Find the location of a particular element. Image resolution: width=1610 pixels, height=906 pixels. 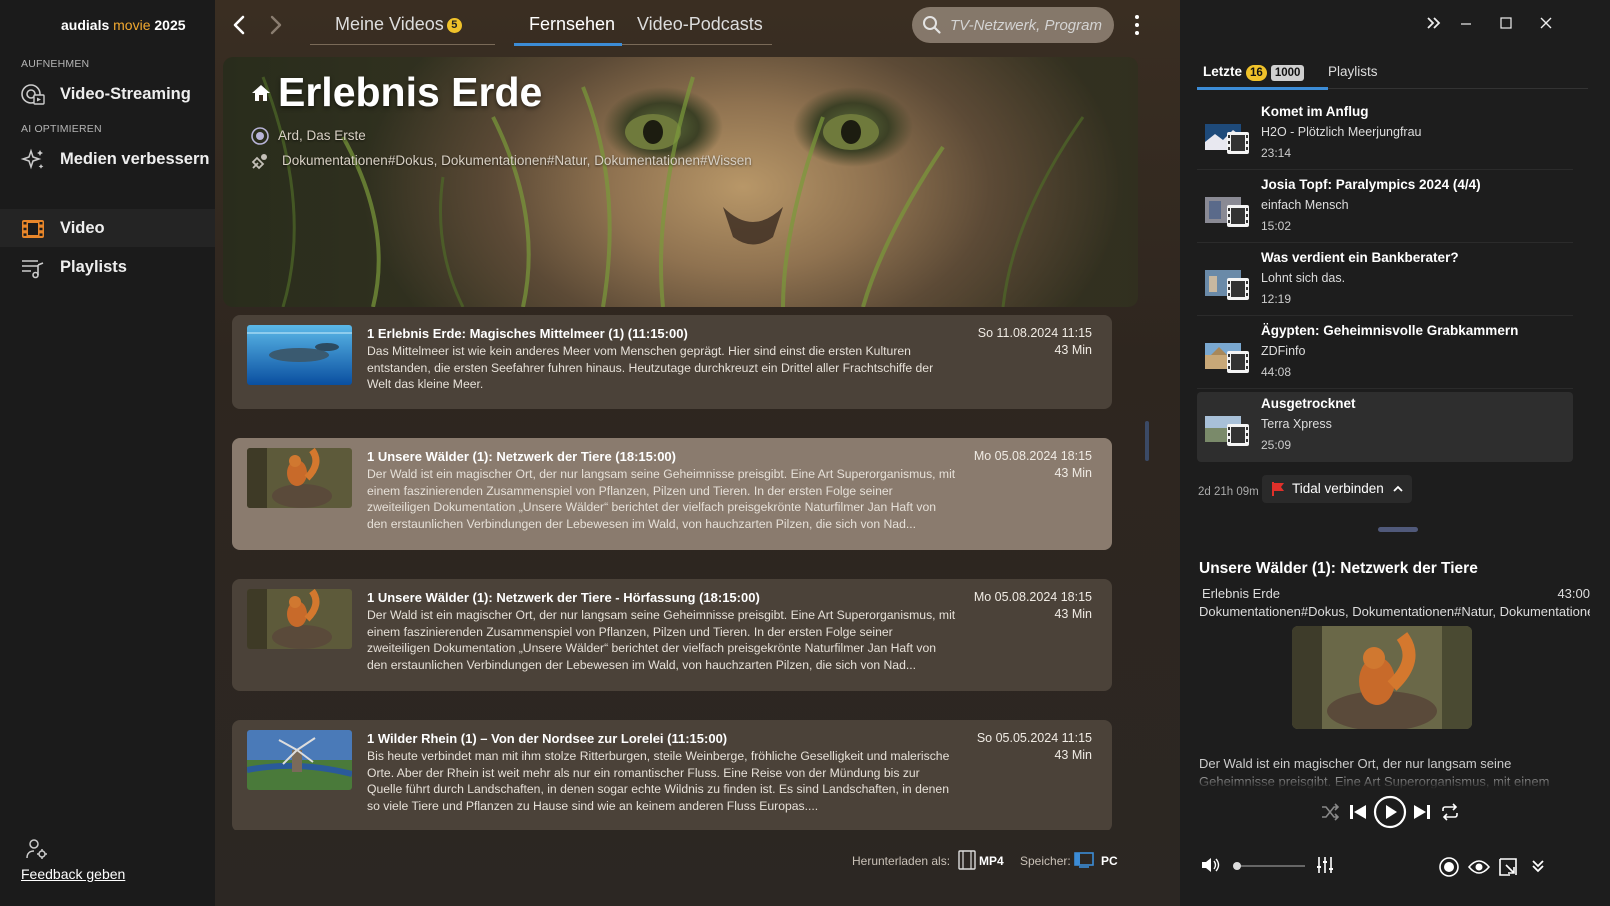

tab-active-indicator is located at coordinates (568, 44).